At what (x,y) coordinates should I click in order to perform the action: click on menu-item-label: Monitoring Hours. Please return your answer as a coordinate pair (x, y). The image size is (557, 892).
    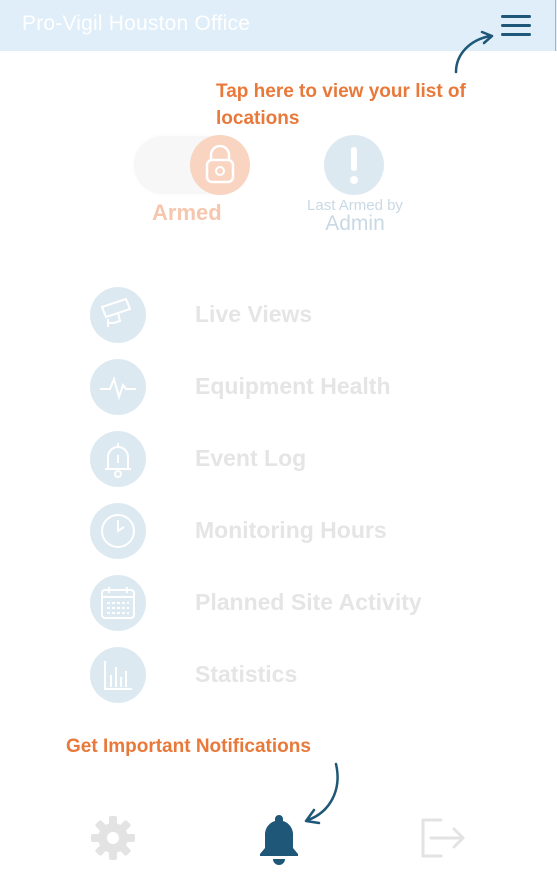
    Looking at the image, I should click on (291, 530).